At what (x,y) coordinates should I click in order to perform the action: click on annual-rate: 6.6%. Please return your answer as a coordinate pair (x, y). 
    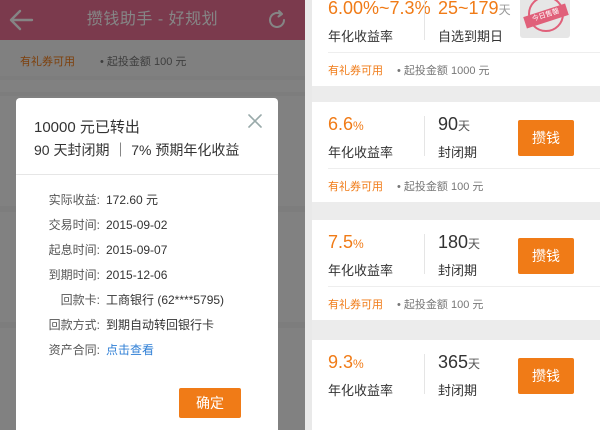
    Looking at the image, I should click on (346, 124).